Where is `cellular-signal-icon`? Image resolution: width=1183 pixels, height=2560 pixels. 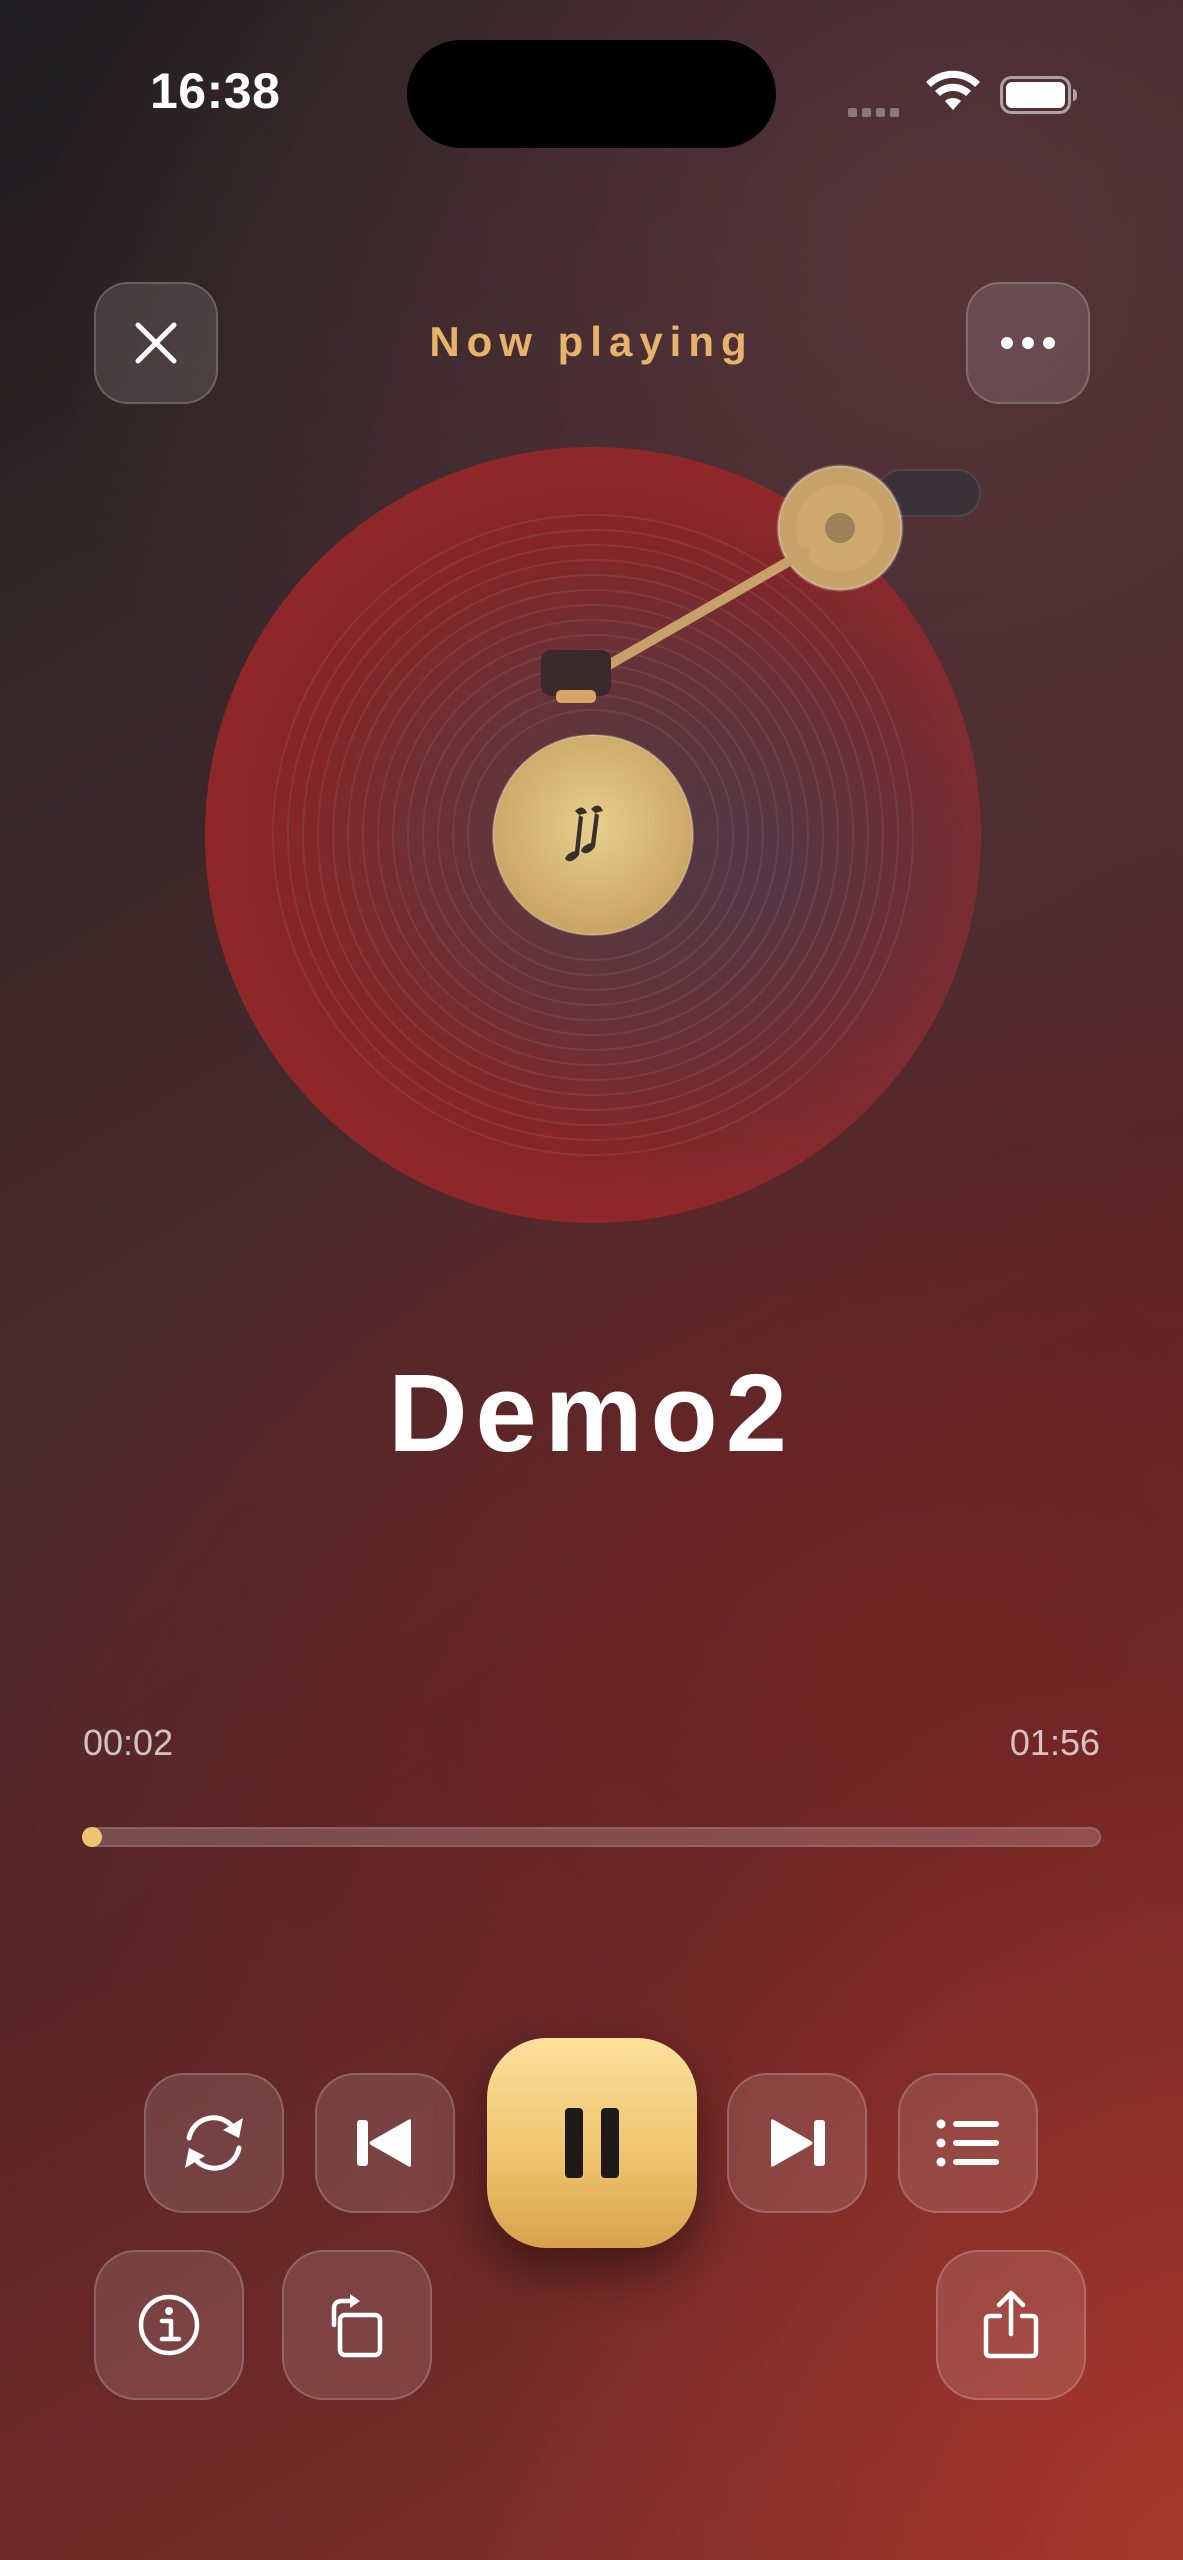
cellular-signal-icon is located at coordinates (876, 113).